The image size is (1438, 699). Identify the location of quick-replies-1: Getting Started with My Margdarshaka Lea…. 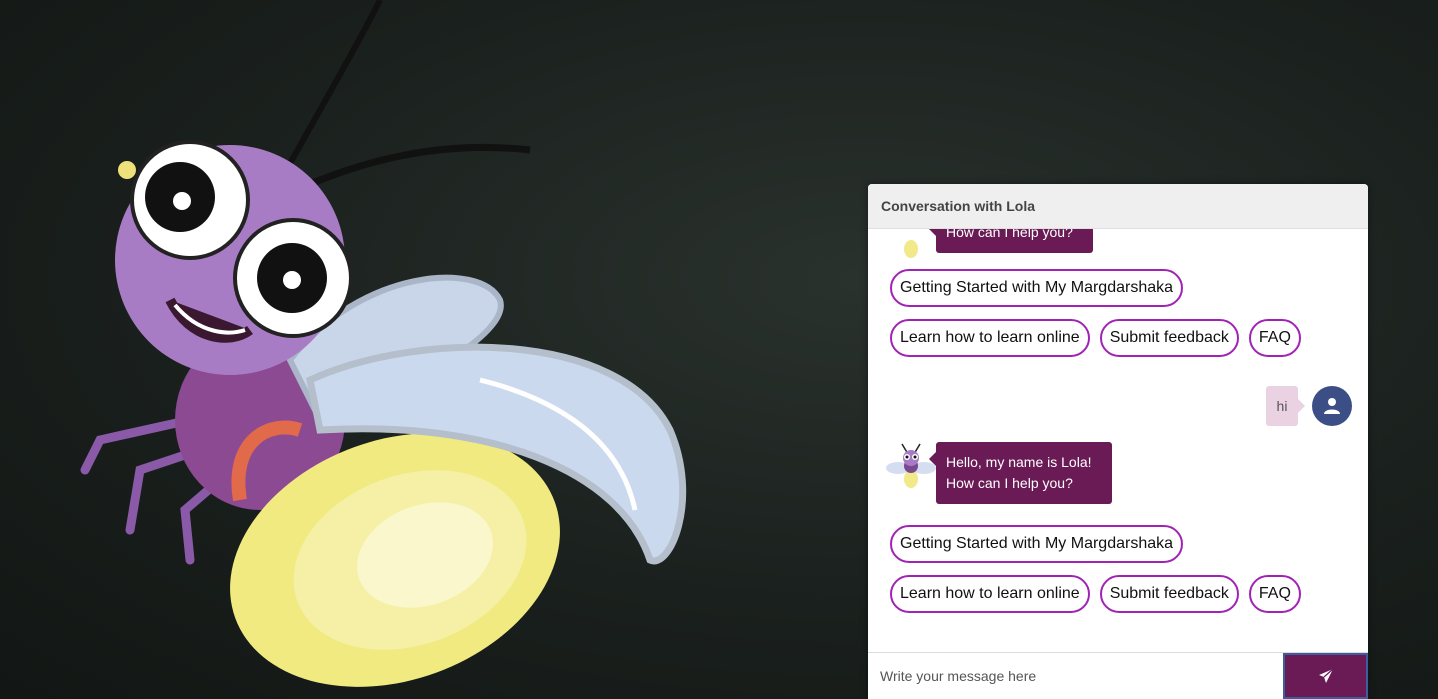
(1095, 319).